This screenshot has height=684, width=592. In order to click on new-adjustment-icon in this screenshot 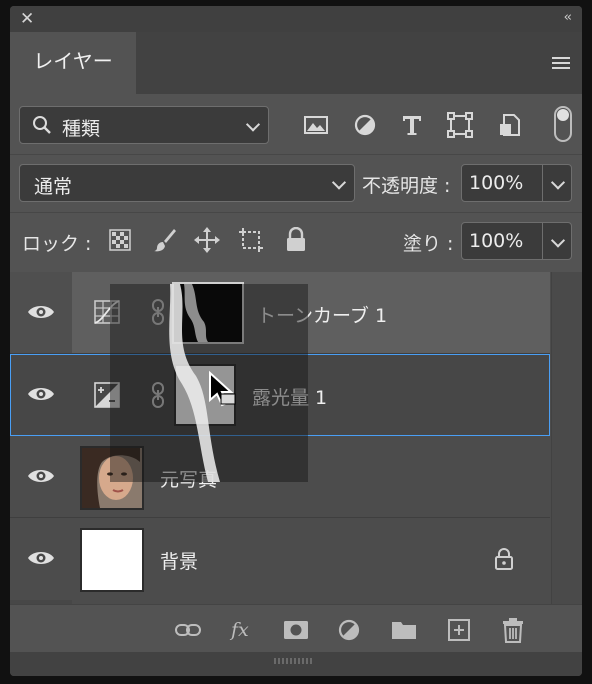, I will do `click(350, 630)`.